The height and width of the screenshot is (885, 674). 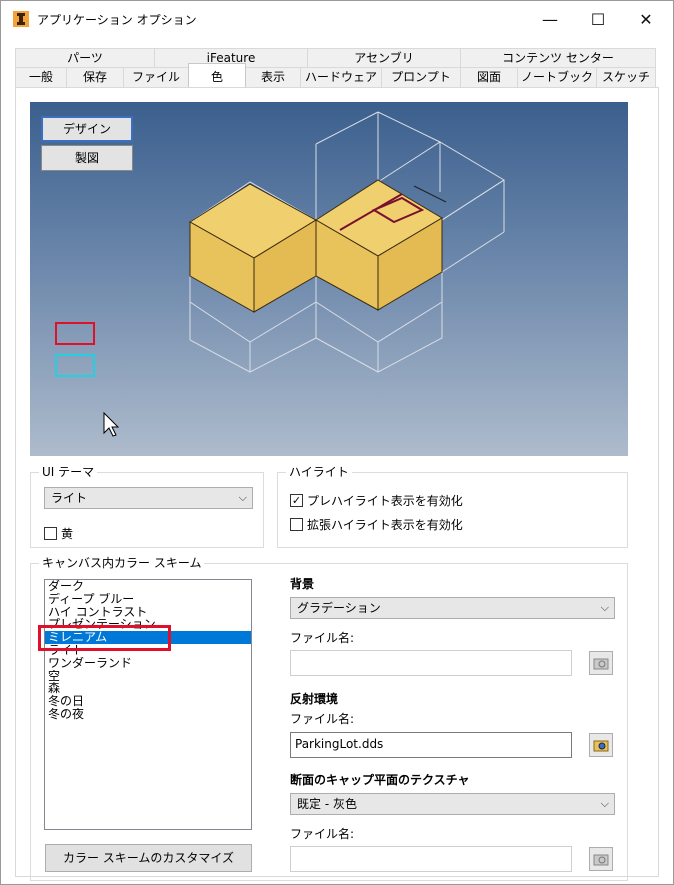 What do you see at coordinates (85, 58) in the screenshot?
I see `tab-parts: パーツ` at bounding box center [85, 58].